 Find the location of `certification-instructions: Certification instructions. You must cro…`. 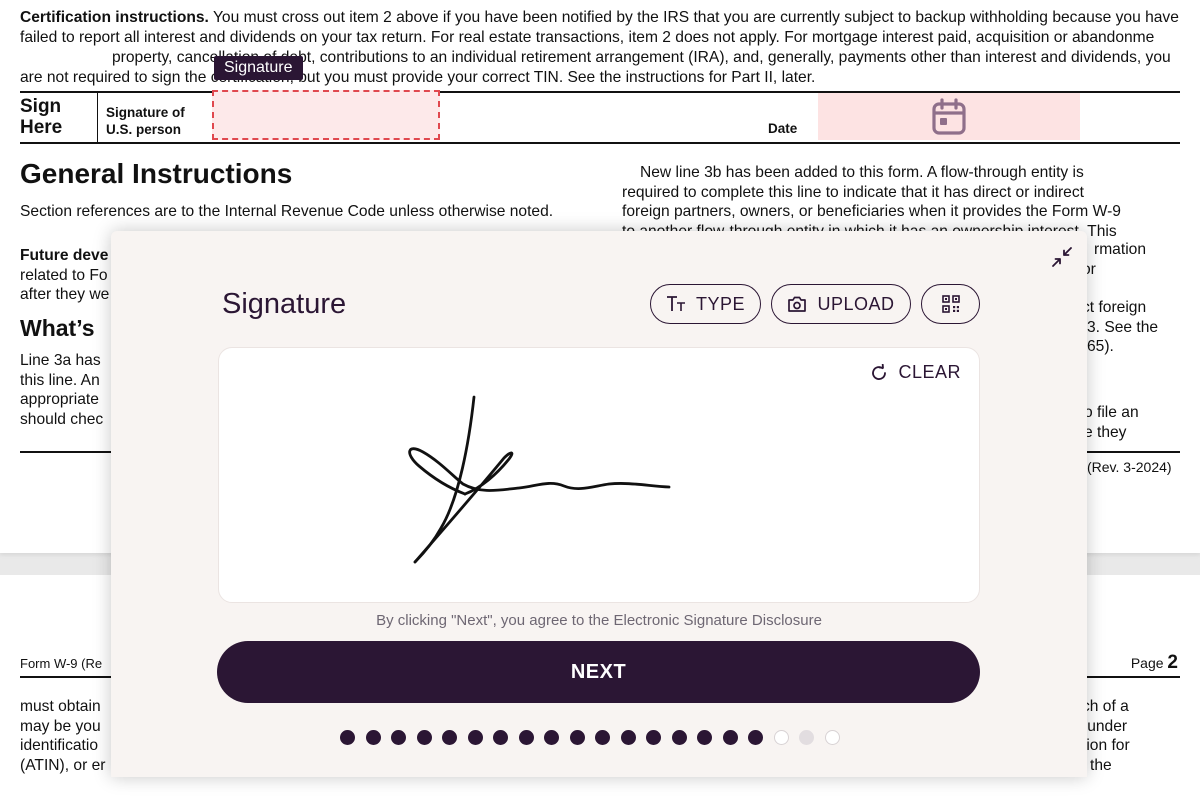

certification-instructions: Certification instructions. You must cro… is located at coordinates (599, 47).